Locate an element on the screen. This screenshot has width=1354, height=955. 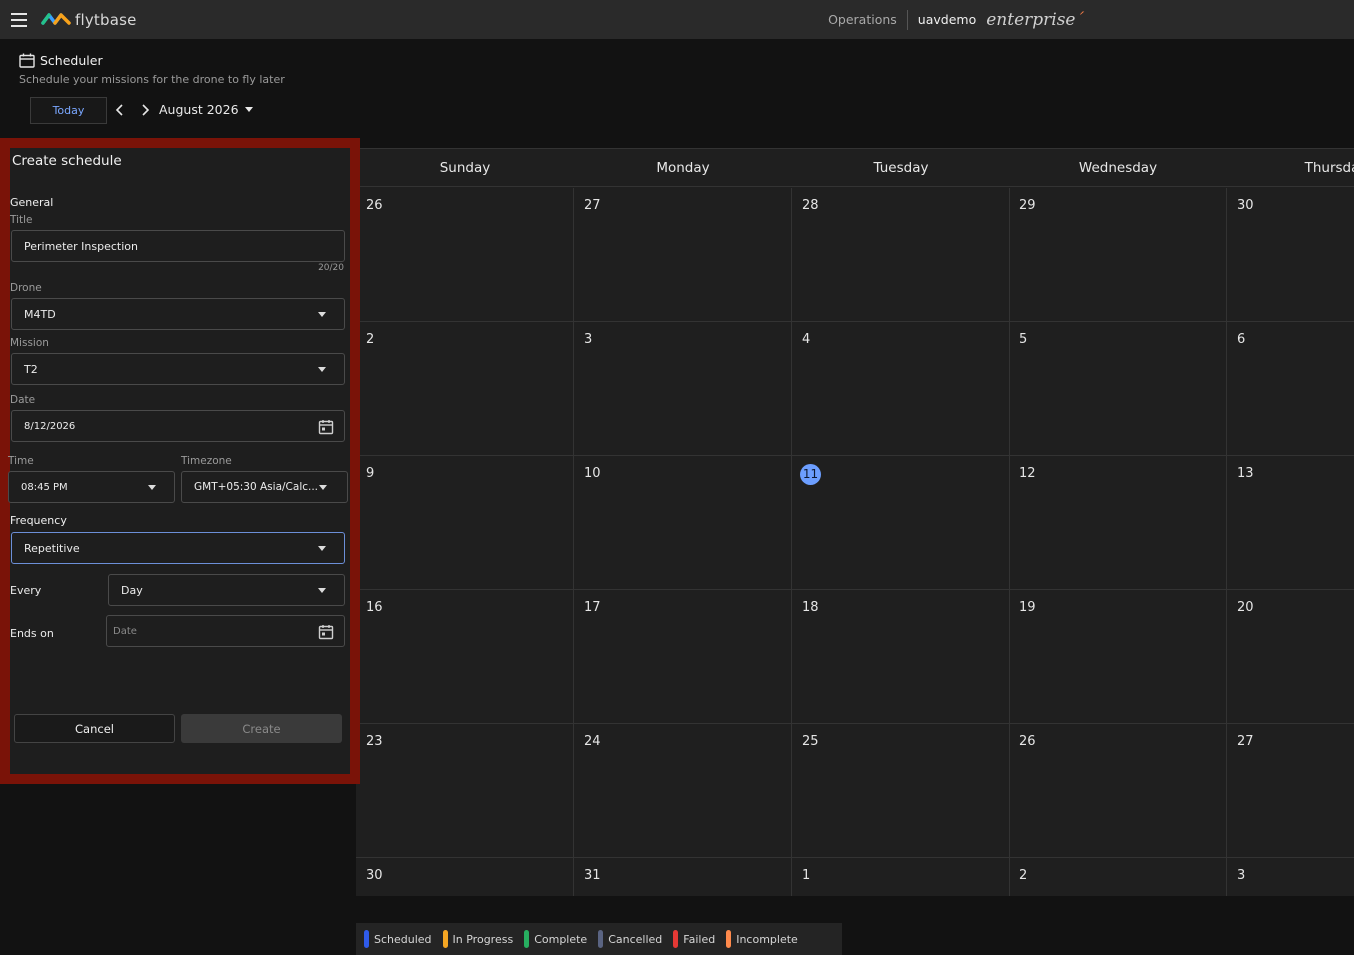
operations-link: Operations is located at coordinates (868, 19).